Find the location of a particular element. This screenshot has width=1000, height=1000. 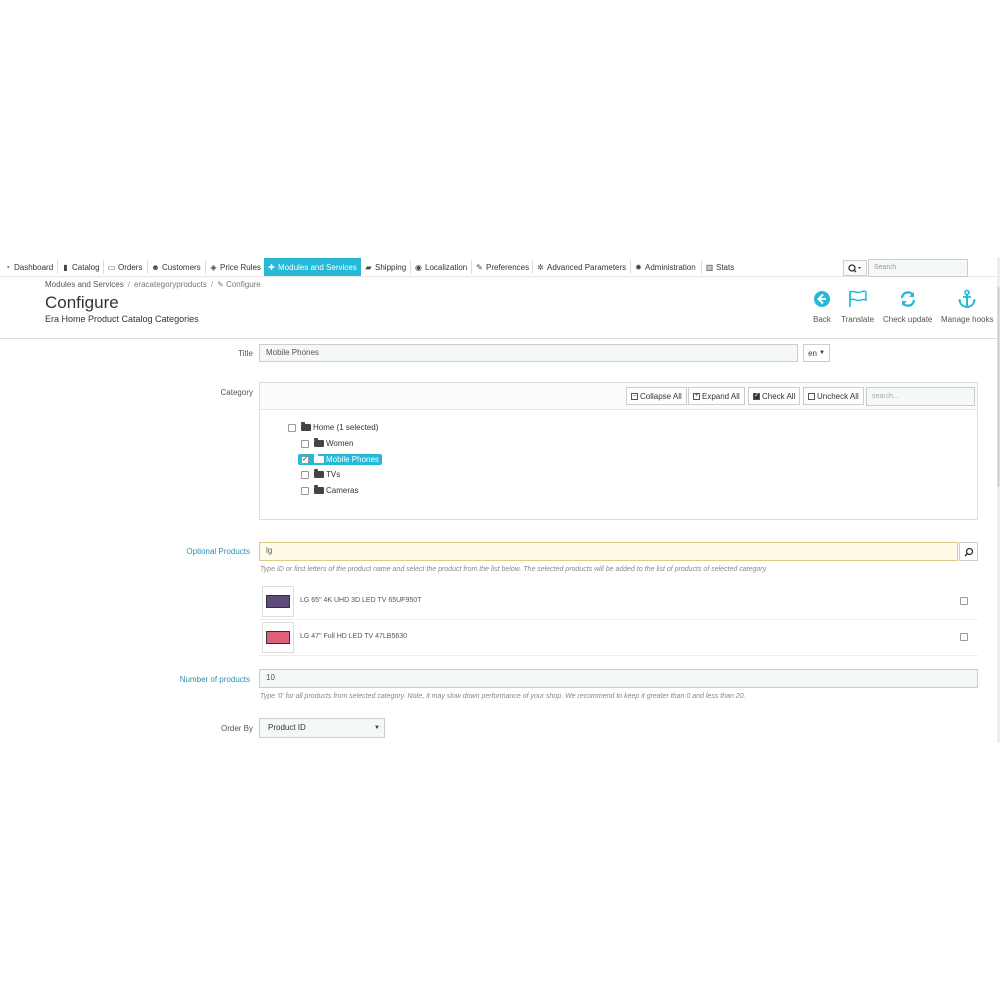

flag-icon is located at coordinates (857, 298).